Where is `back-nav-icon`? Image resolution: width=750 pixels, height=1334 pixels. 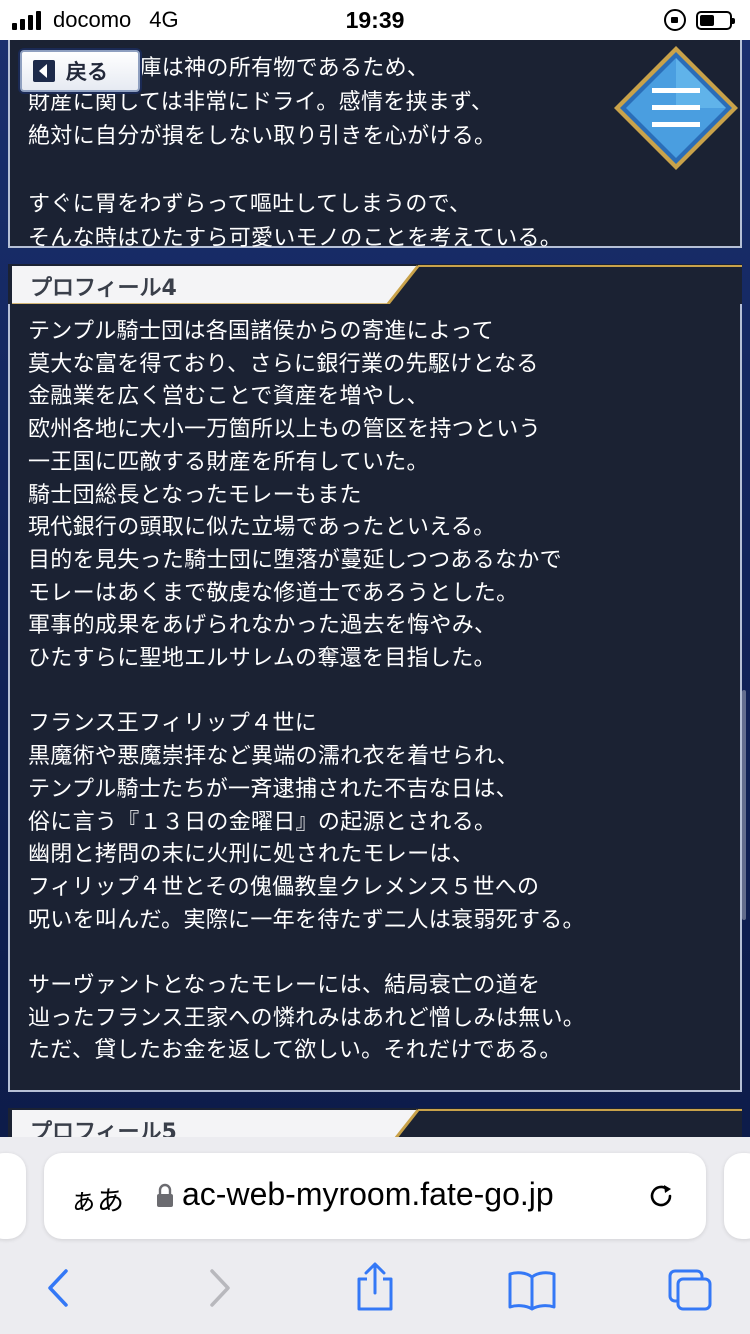 back-nav-icon is located at coordinates (58, 1288).